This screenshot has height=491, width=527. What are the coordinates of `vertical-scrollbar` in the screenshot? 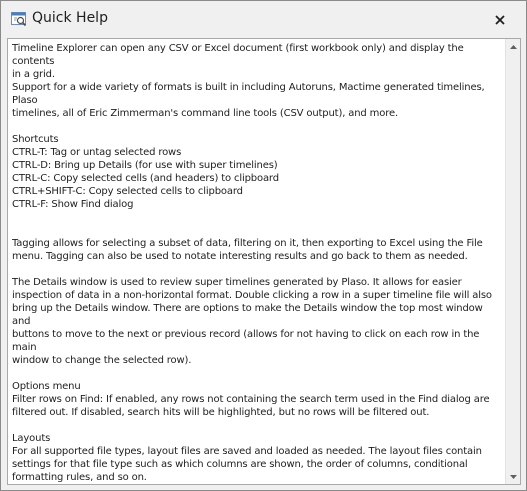 It's located at (512, 261).